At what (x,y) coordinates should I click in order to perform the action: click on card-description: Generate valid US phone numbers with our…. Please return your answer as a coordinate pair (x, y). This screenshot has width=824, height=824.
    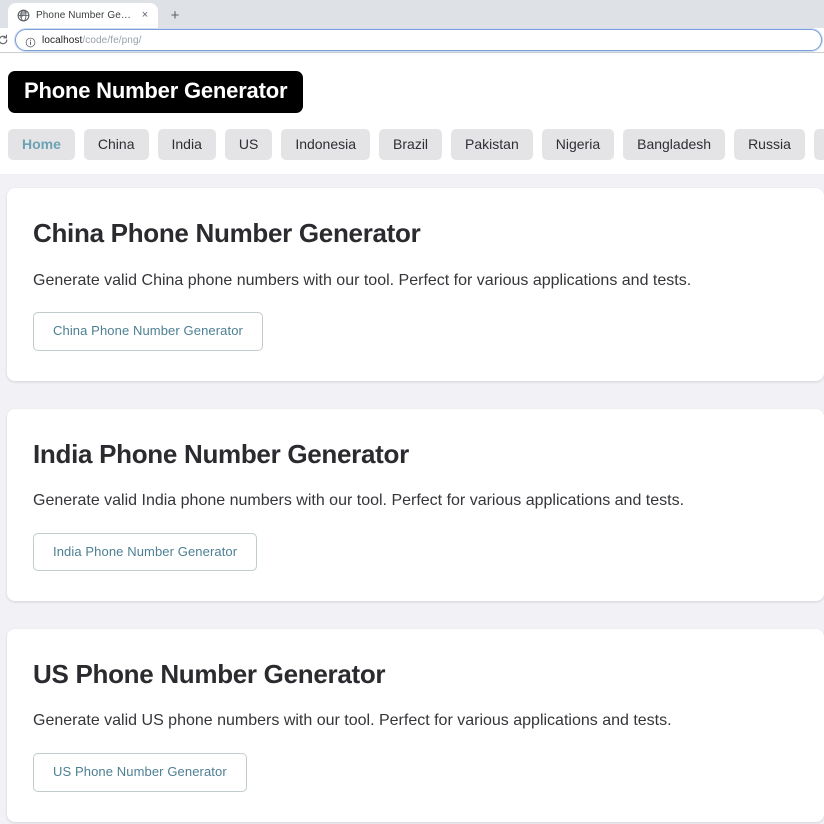
    Looking at the image, I should click on (352, 721).